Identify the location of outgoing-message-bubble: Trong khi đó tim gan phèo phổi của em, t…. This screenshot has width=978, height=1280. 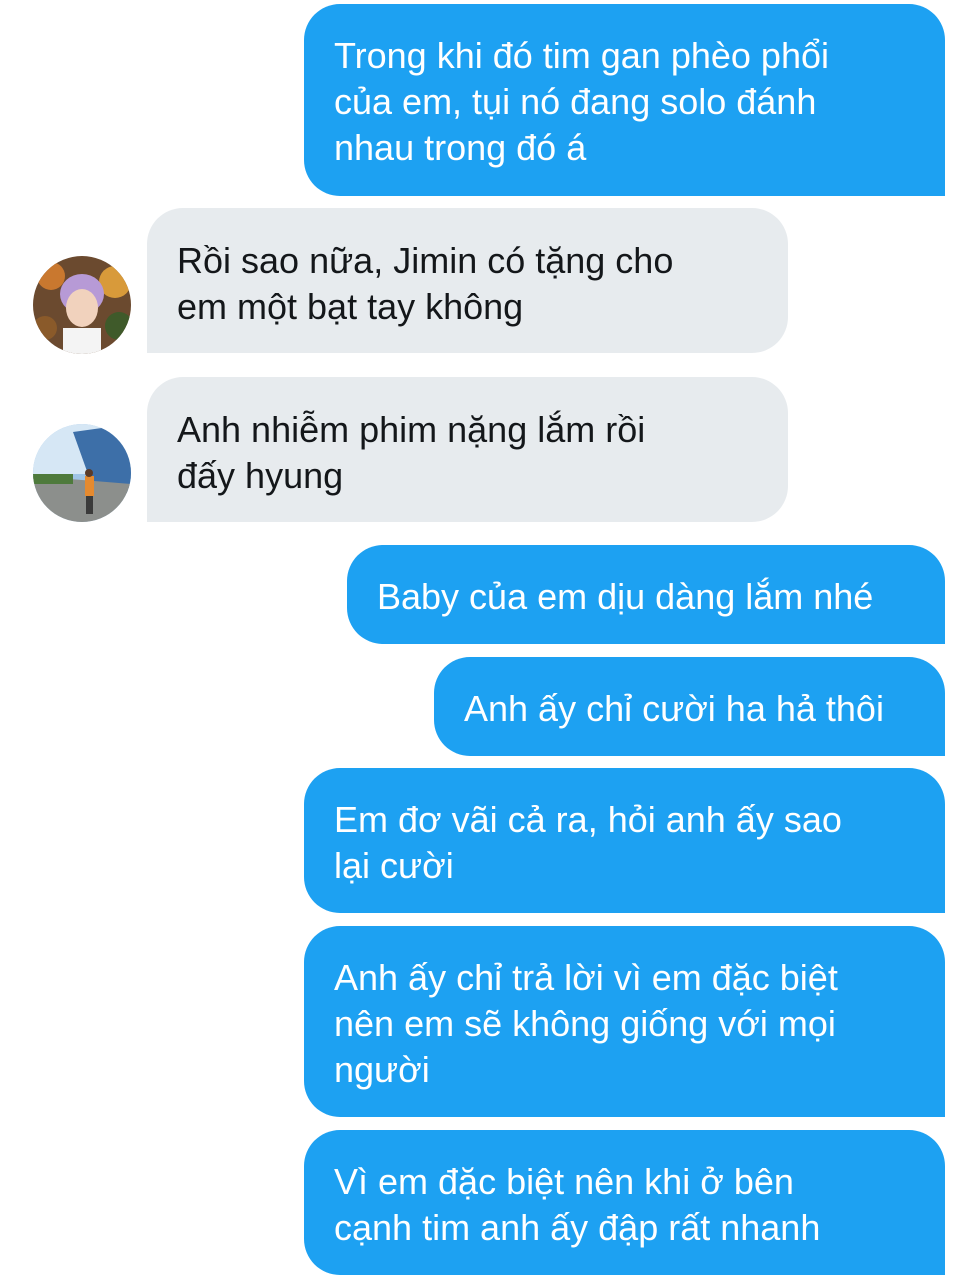
(624, 100).